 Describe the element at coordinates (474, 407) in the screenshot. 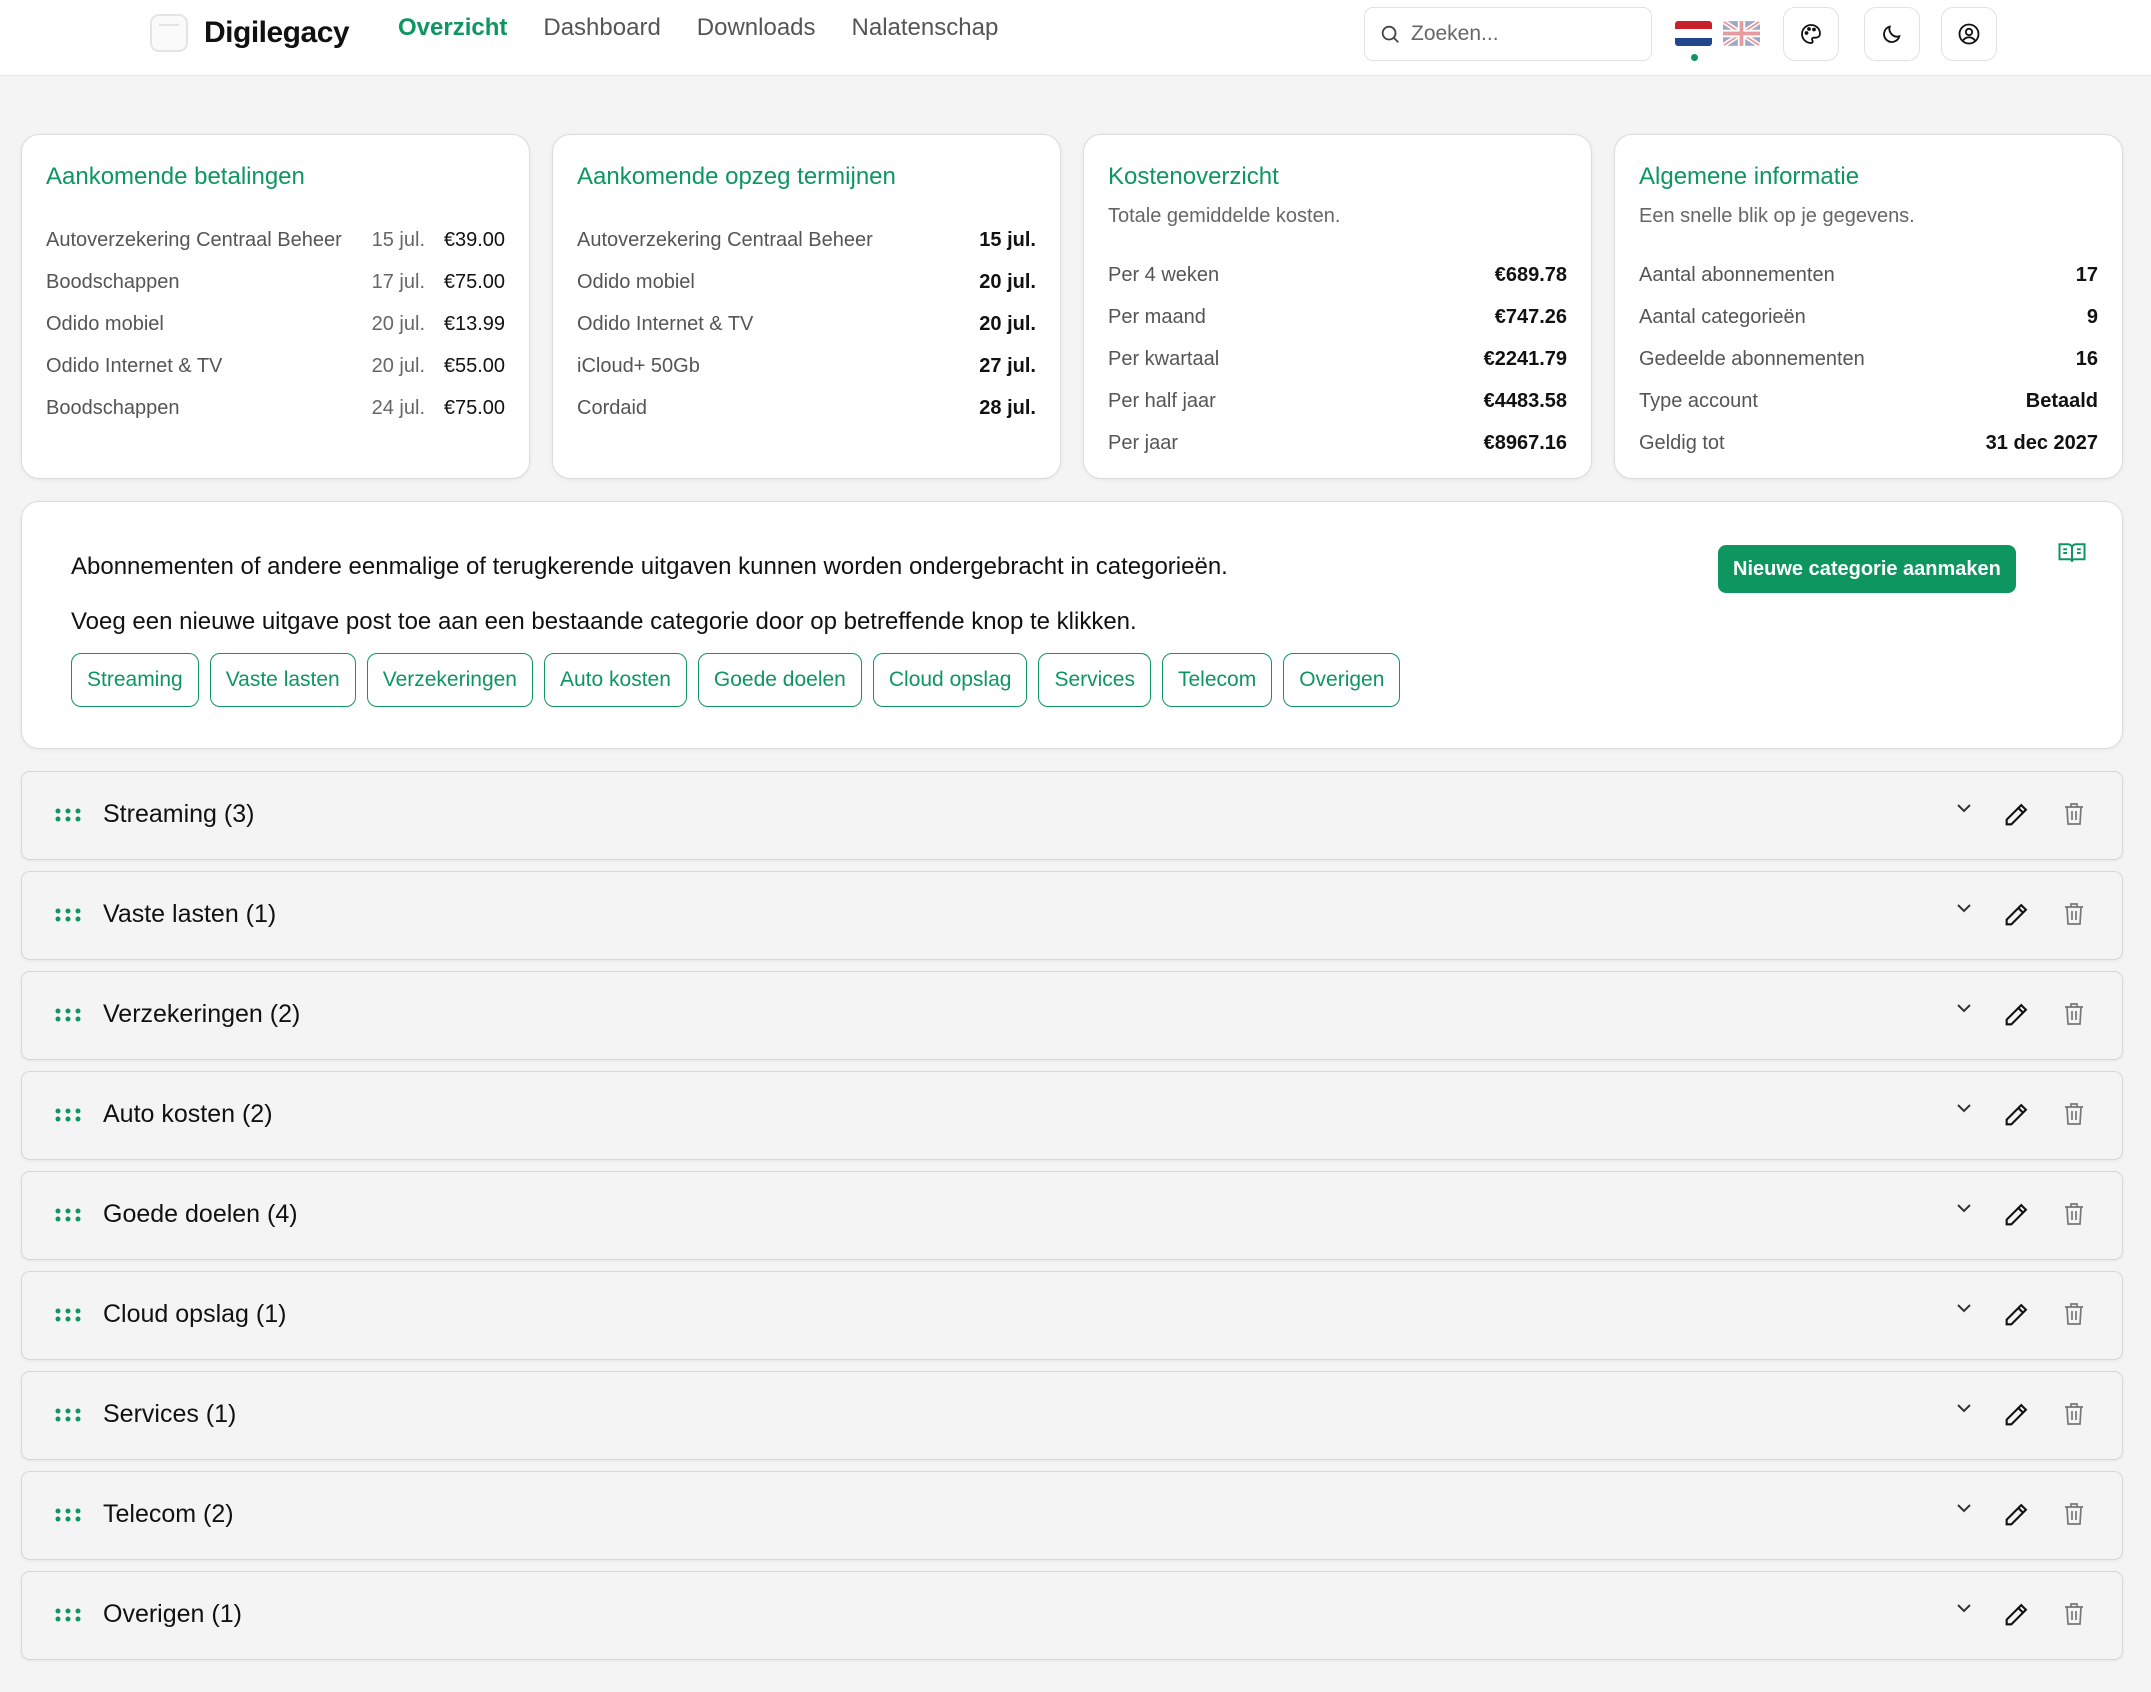

I see `payment-amount: €75.00` at that location.